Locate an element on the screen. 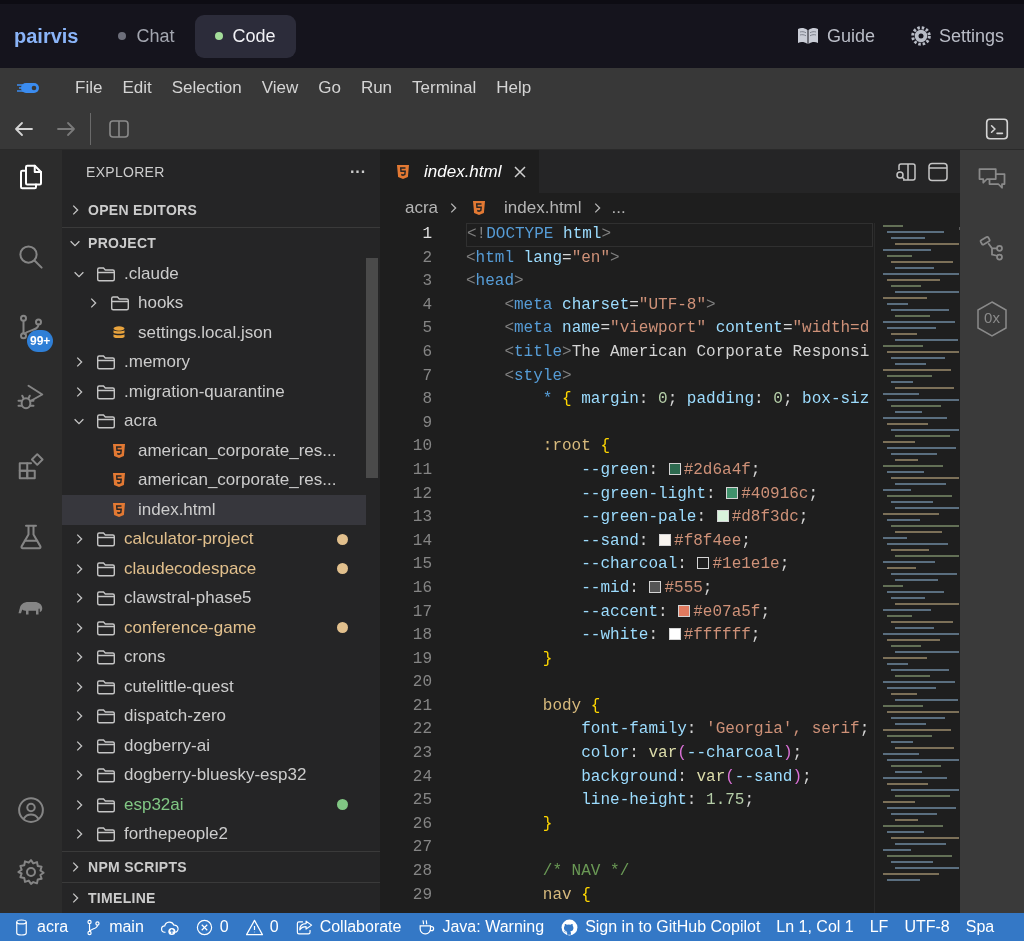 This screenshot has height=941, width=1024. app-logo-text: pairvis is located at coordinates (46, 36).